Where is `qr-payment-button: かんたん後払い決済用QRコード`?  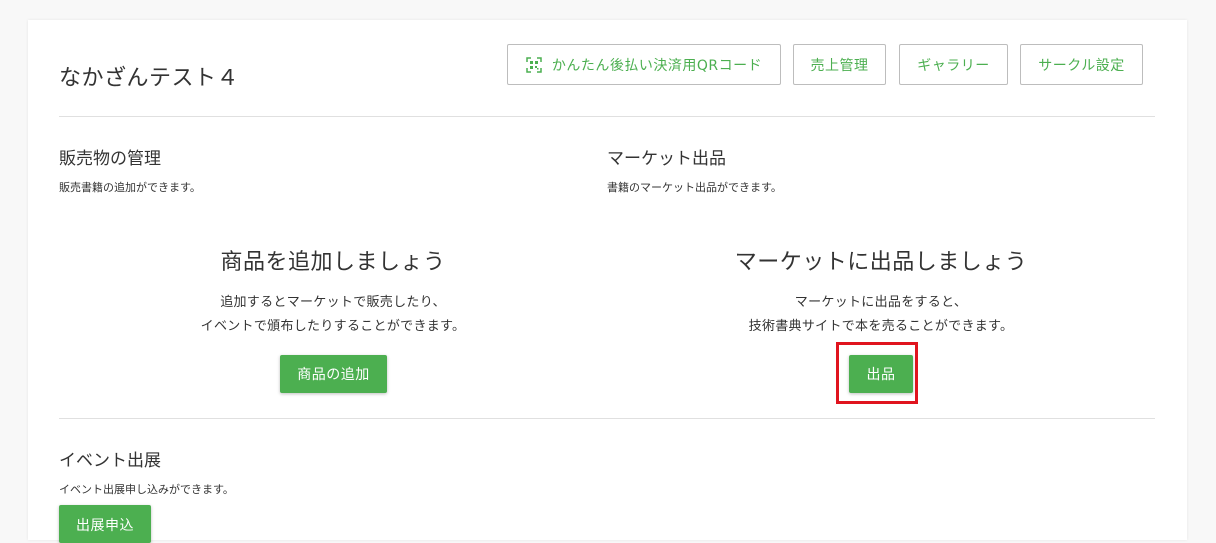 qr-payment-button: かんたん後払い決済用QRコード is located at coordinates (644, 64).